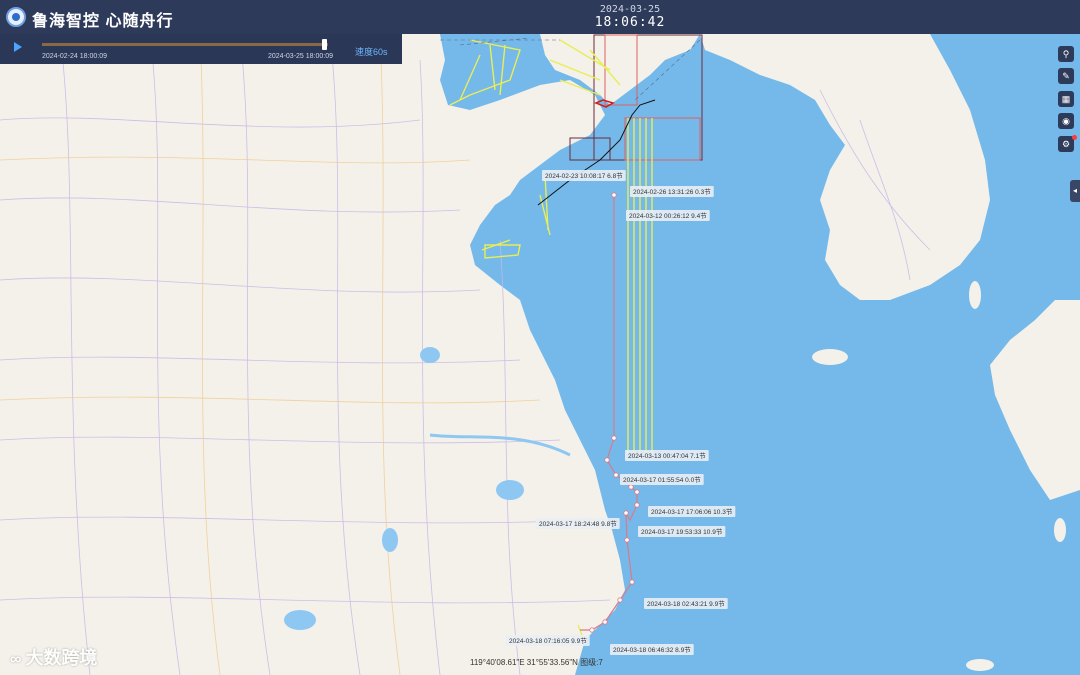  I want to click on cursor-coordinates: 119°40'08.61"E 31°55'33.56"N 图级:7, so click(536, 662).